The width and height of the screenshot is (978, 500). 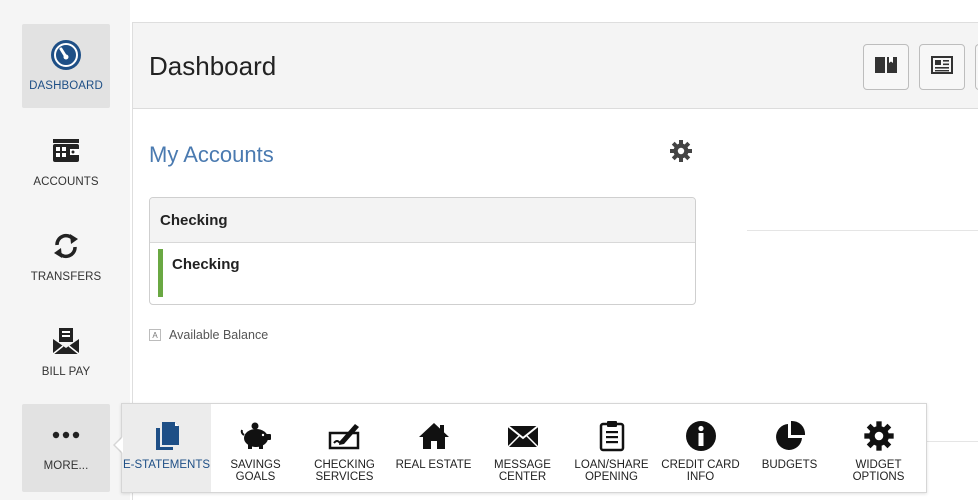 What do you see at coordinates (422, 273) in the screenshot?
I see `account-row: Checking` at bounding box center [422, 273].